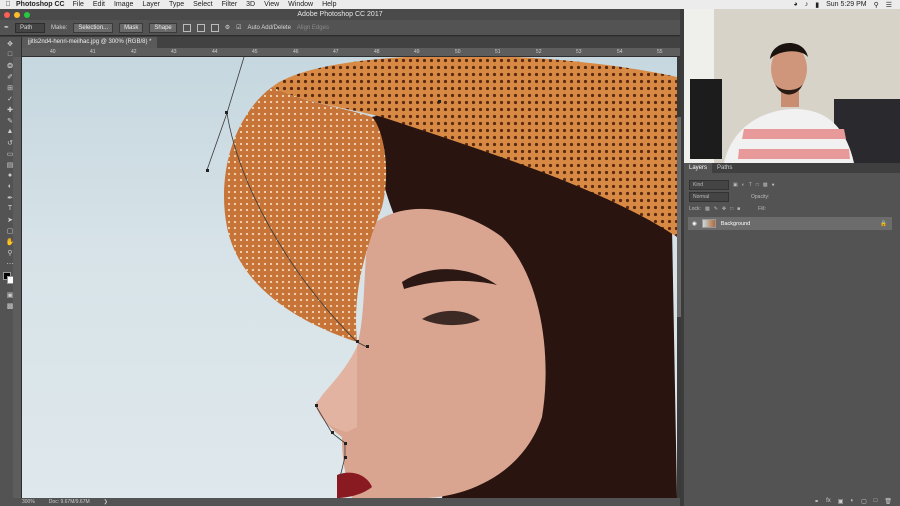 This screenshot has height=506, width=900. I want to click on filter-smart-icon: ▩, so click(765, 185).